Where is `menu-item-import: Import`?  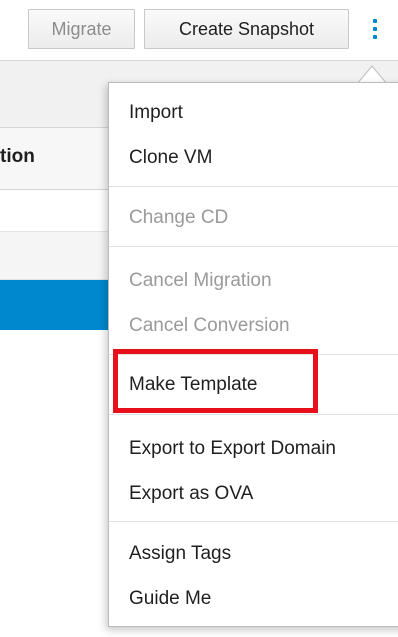
menu-item-import: Import is located at coordinates (156, 113).